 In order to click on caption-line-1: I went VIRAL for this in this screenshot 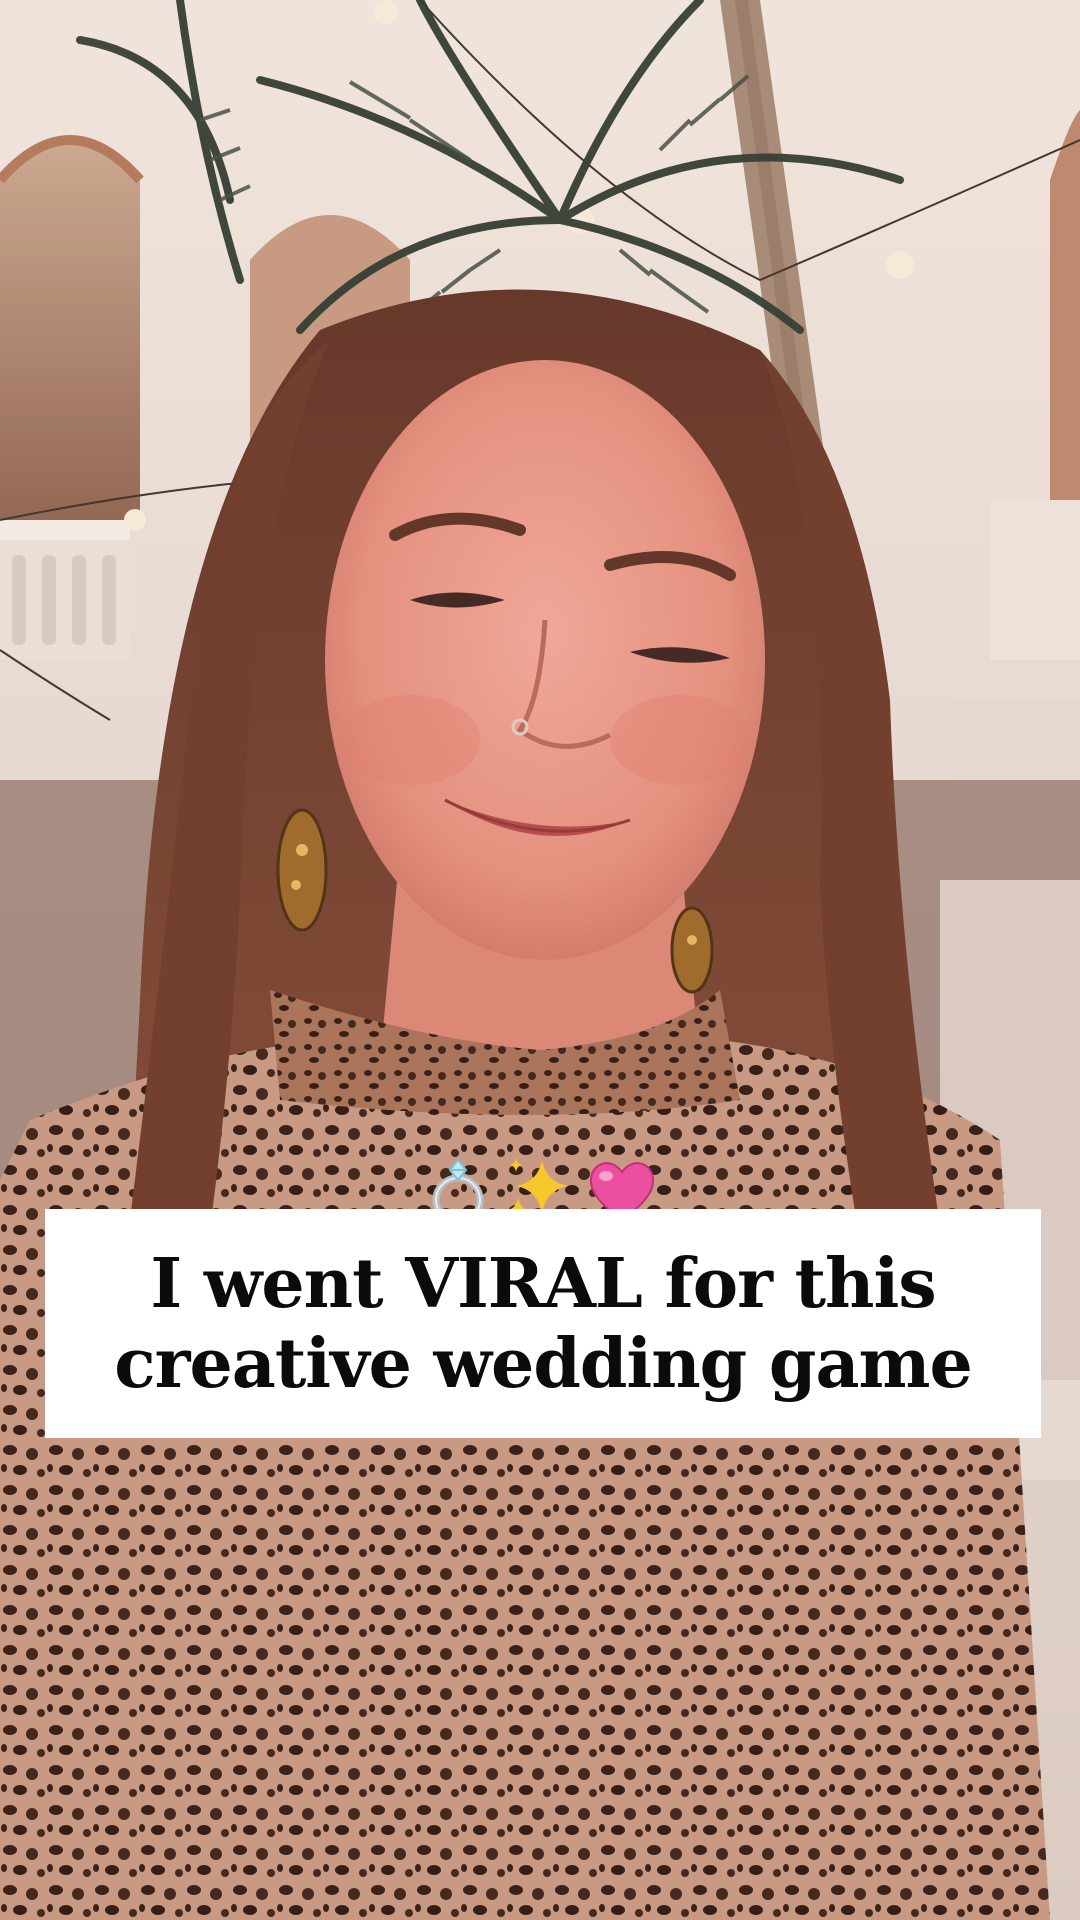, I will do `click(543, 1283)`.